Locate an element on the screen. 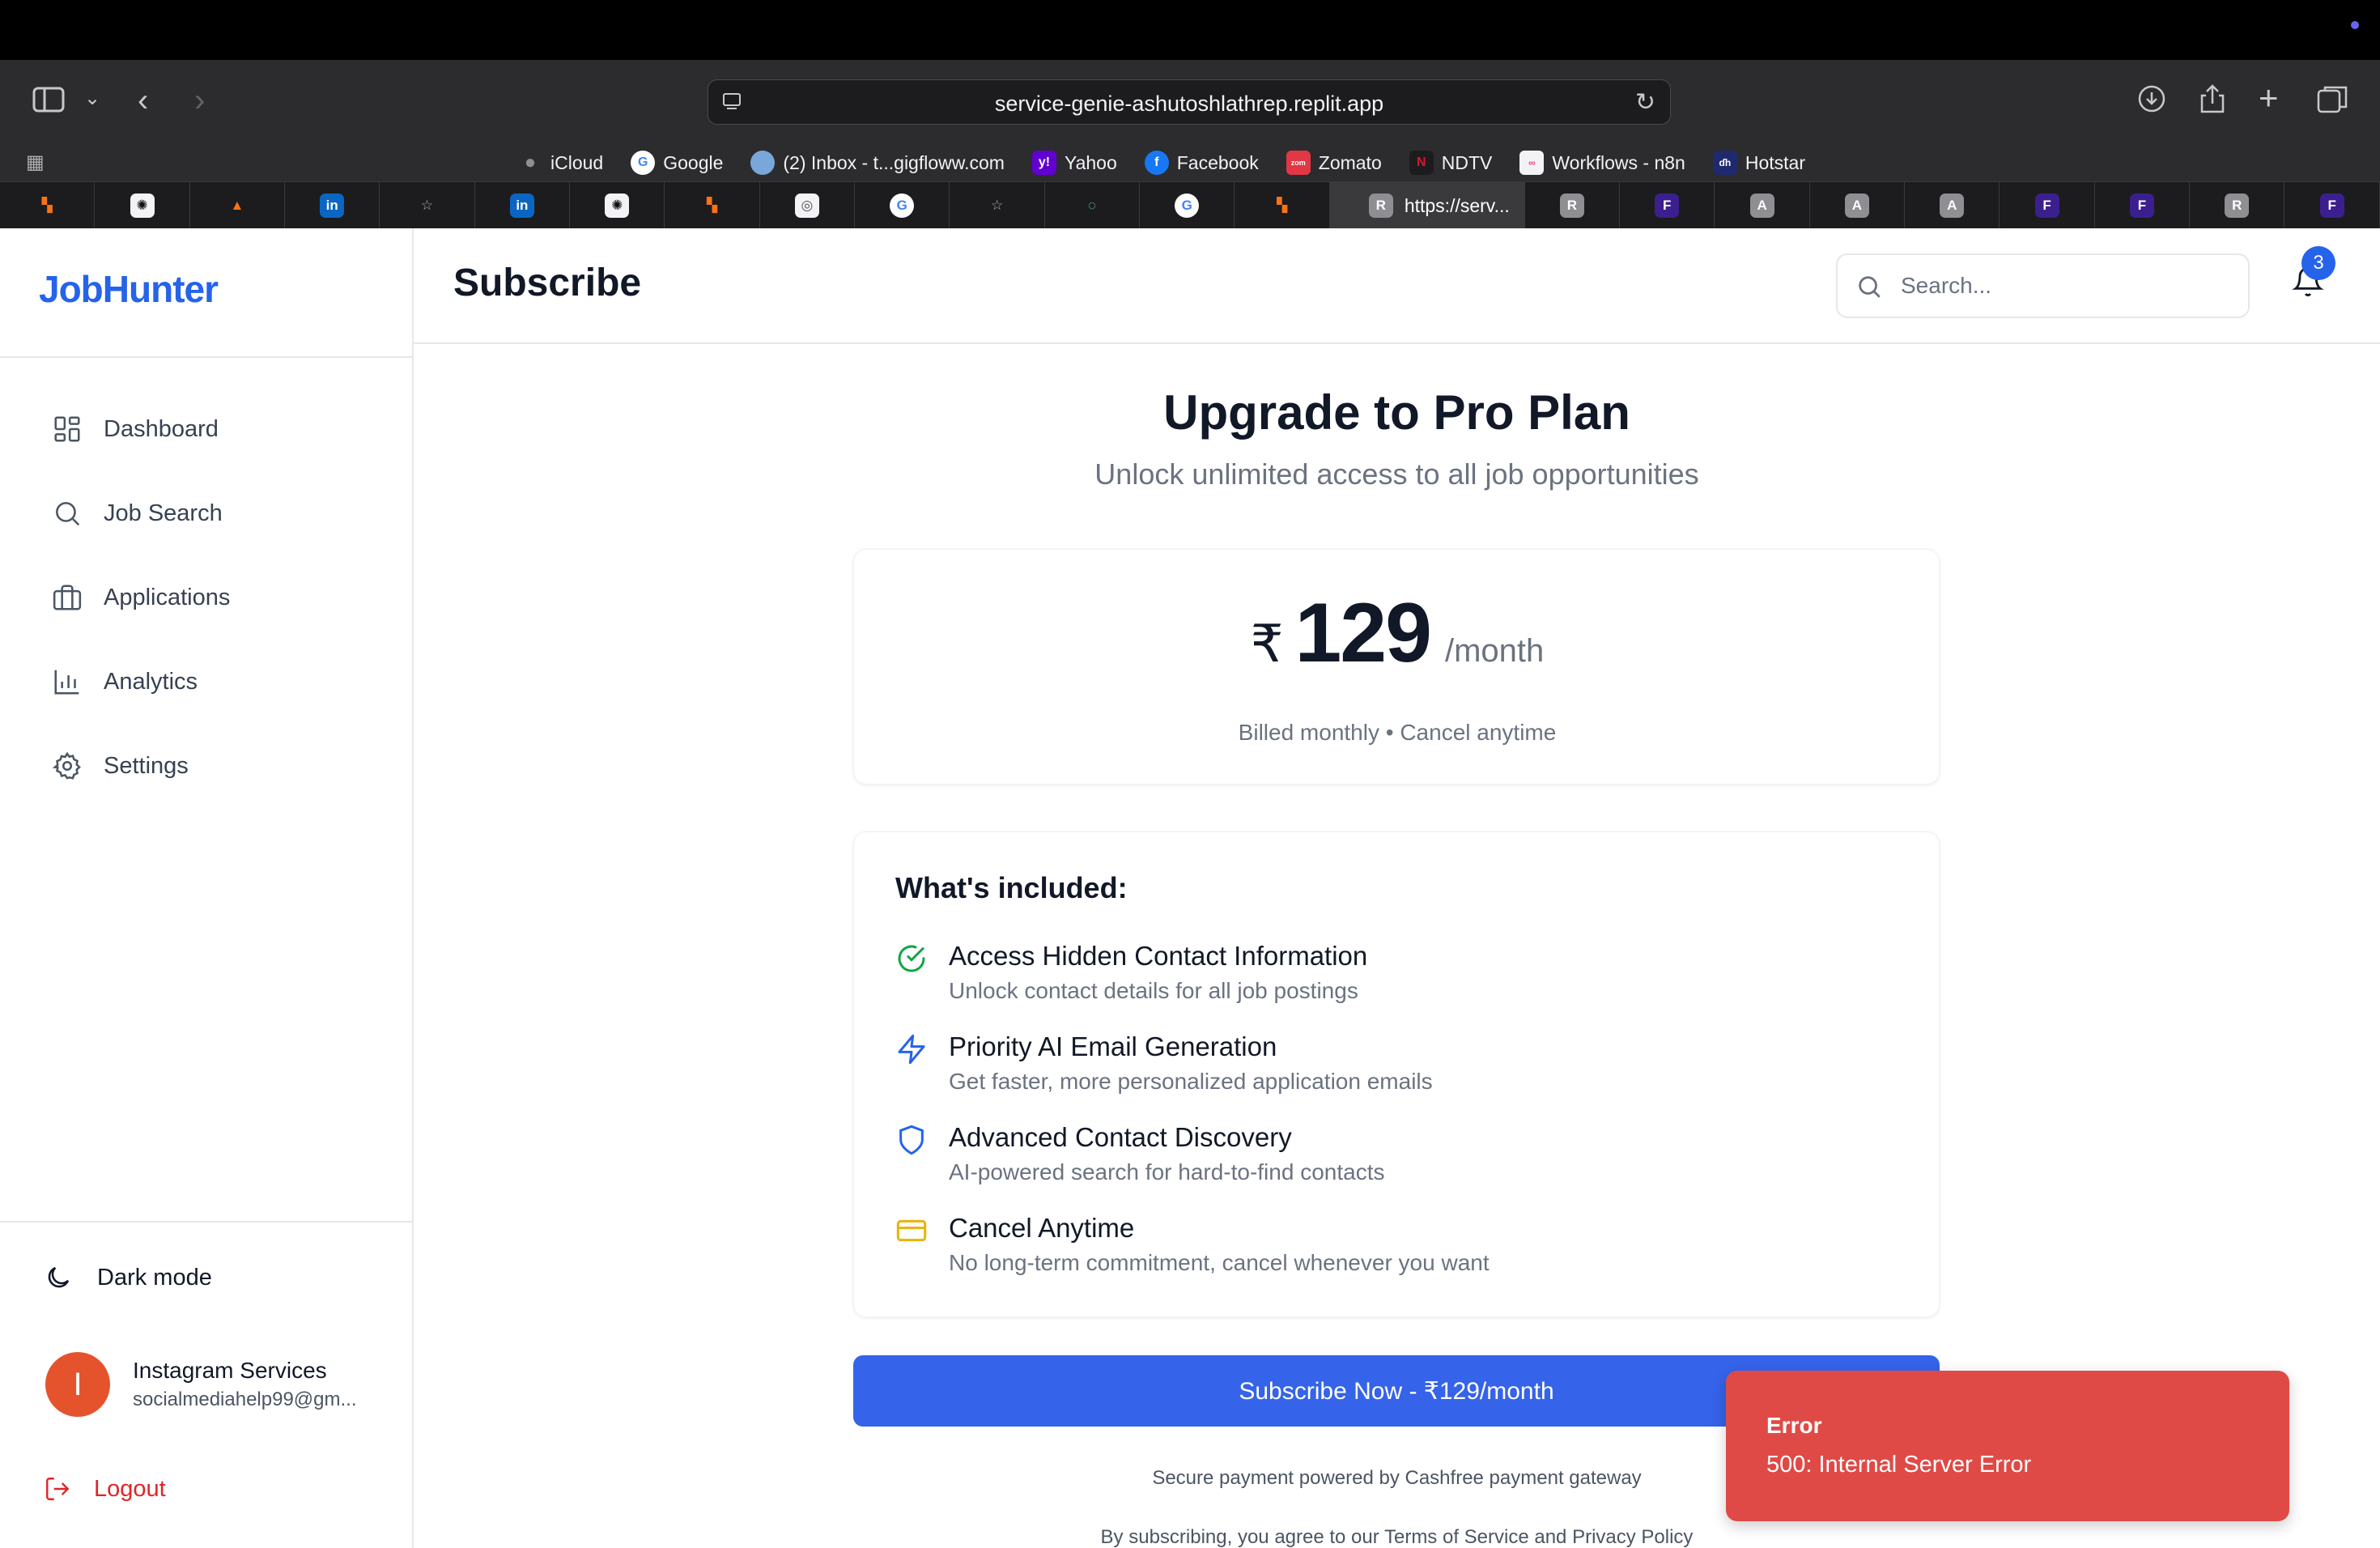  reload-icon: ↻ is located at coordinates (1645, 103).